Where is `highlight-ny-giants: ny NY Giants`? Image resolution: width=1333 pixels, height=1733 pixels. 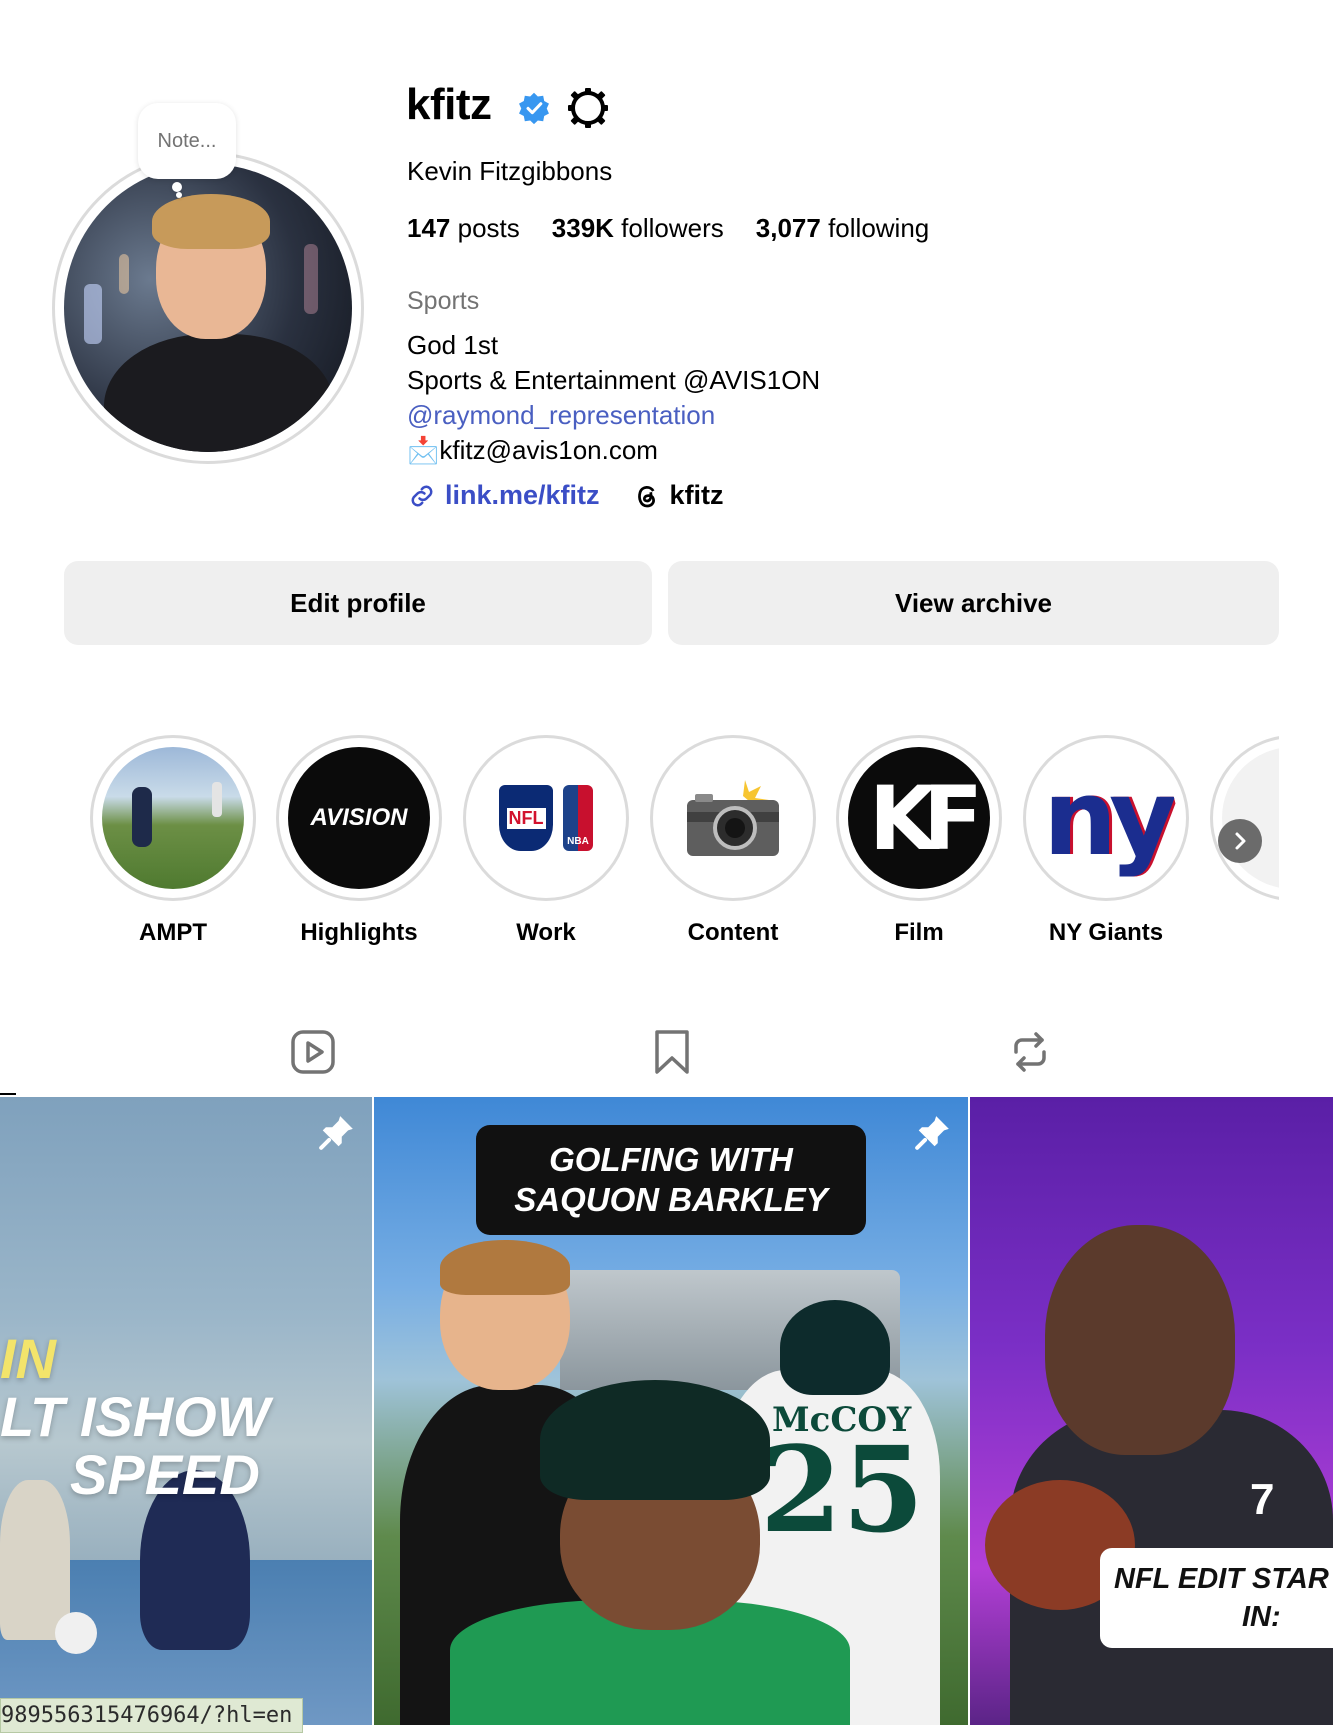 highlight-ny-giants: ny NY Giants is located at coordinates (1106, 841).